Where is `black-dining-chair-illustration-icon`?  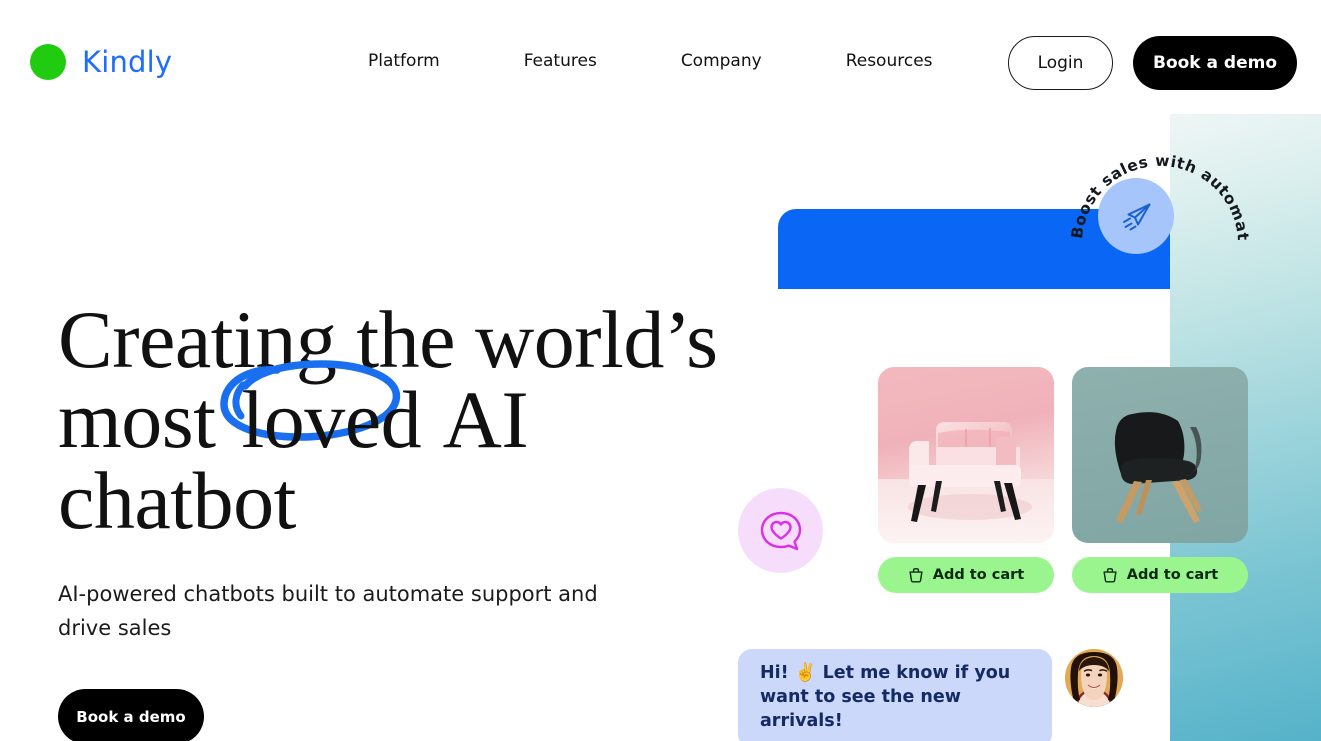 black-dining-chair-illustration-icon is located at coordinates (1158, 467).